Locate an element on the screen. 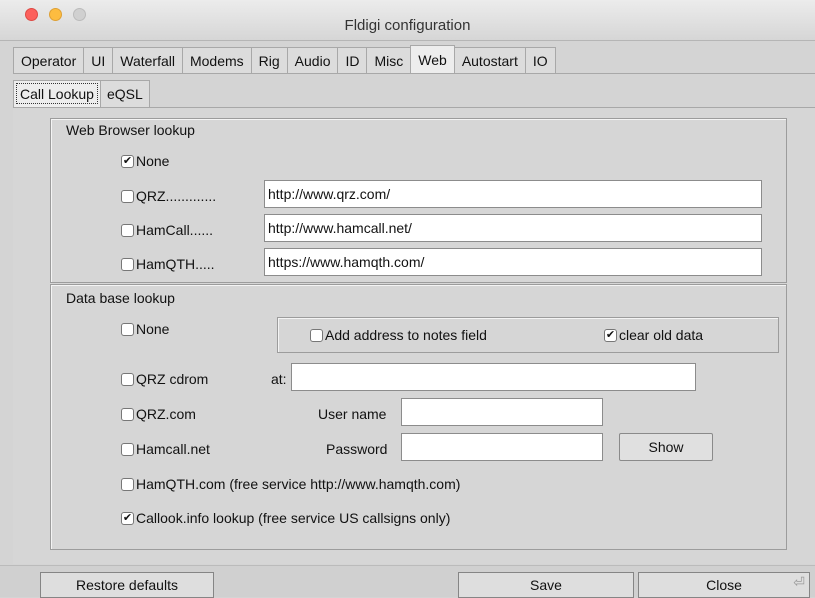 The image size is (815, 598). resize-handle-icon: ⏎ is located at coordinates (799, 582).